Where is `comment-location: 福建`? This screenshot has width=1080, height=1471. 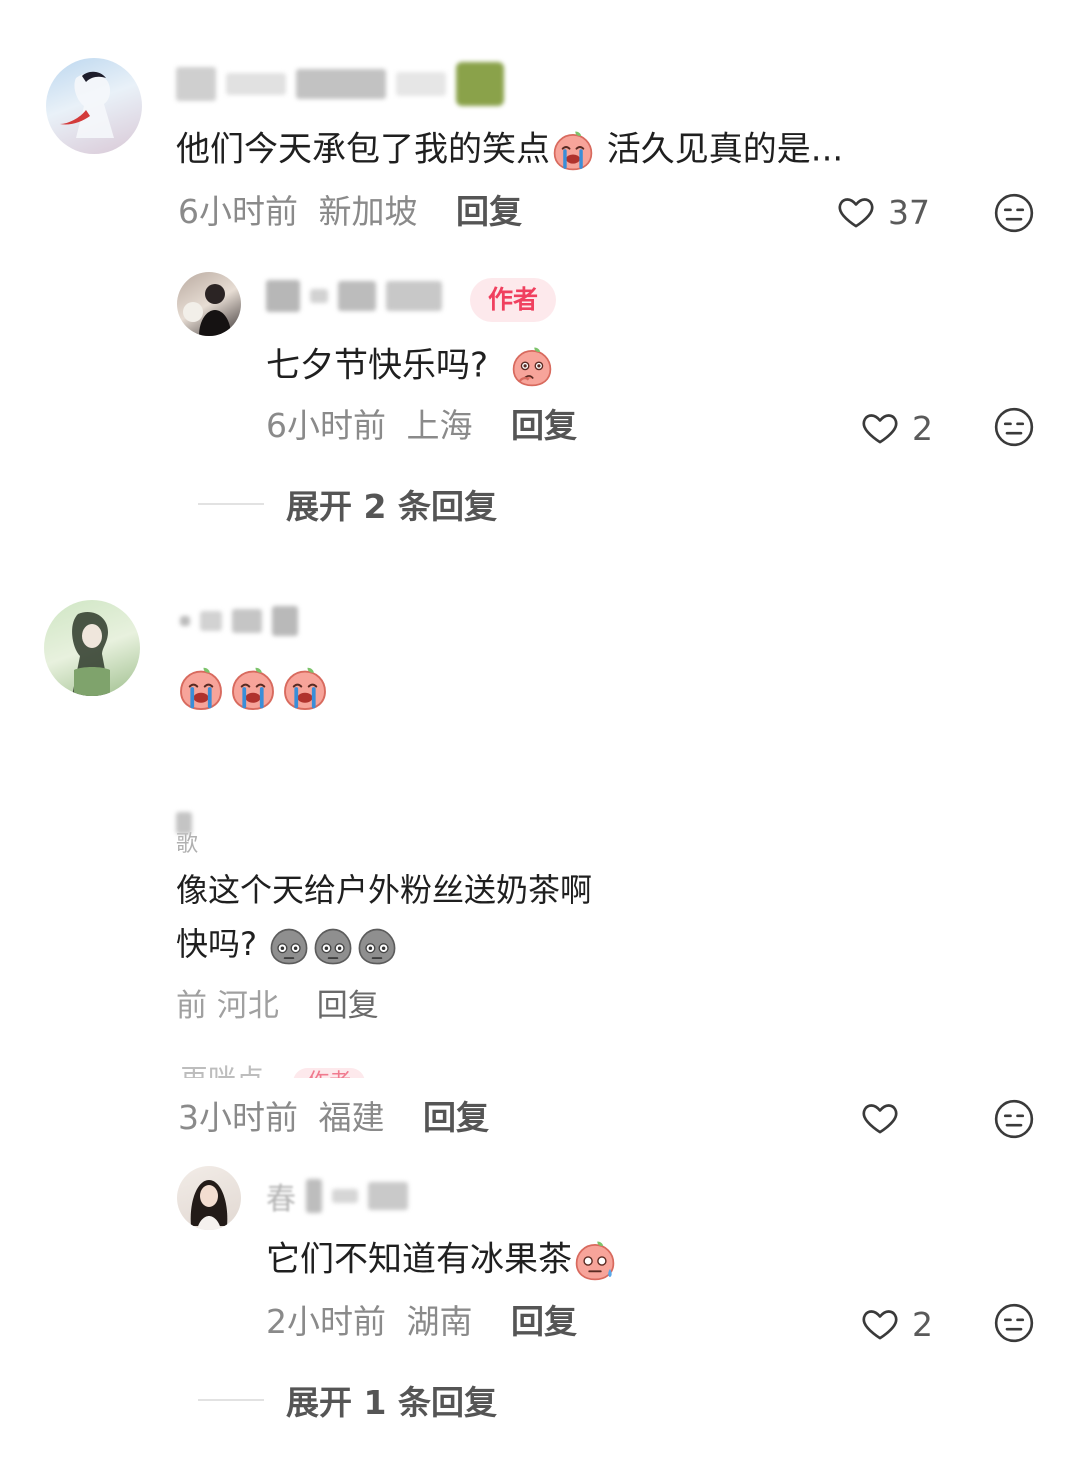
comment-location: 福建 is located at coordinates (351, 1117).